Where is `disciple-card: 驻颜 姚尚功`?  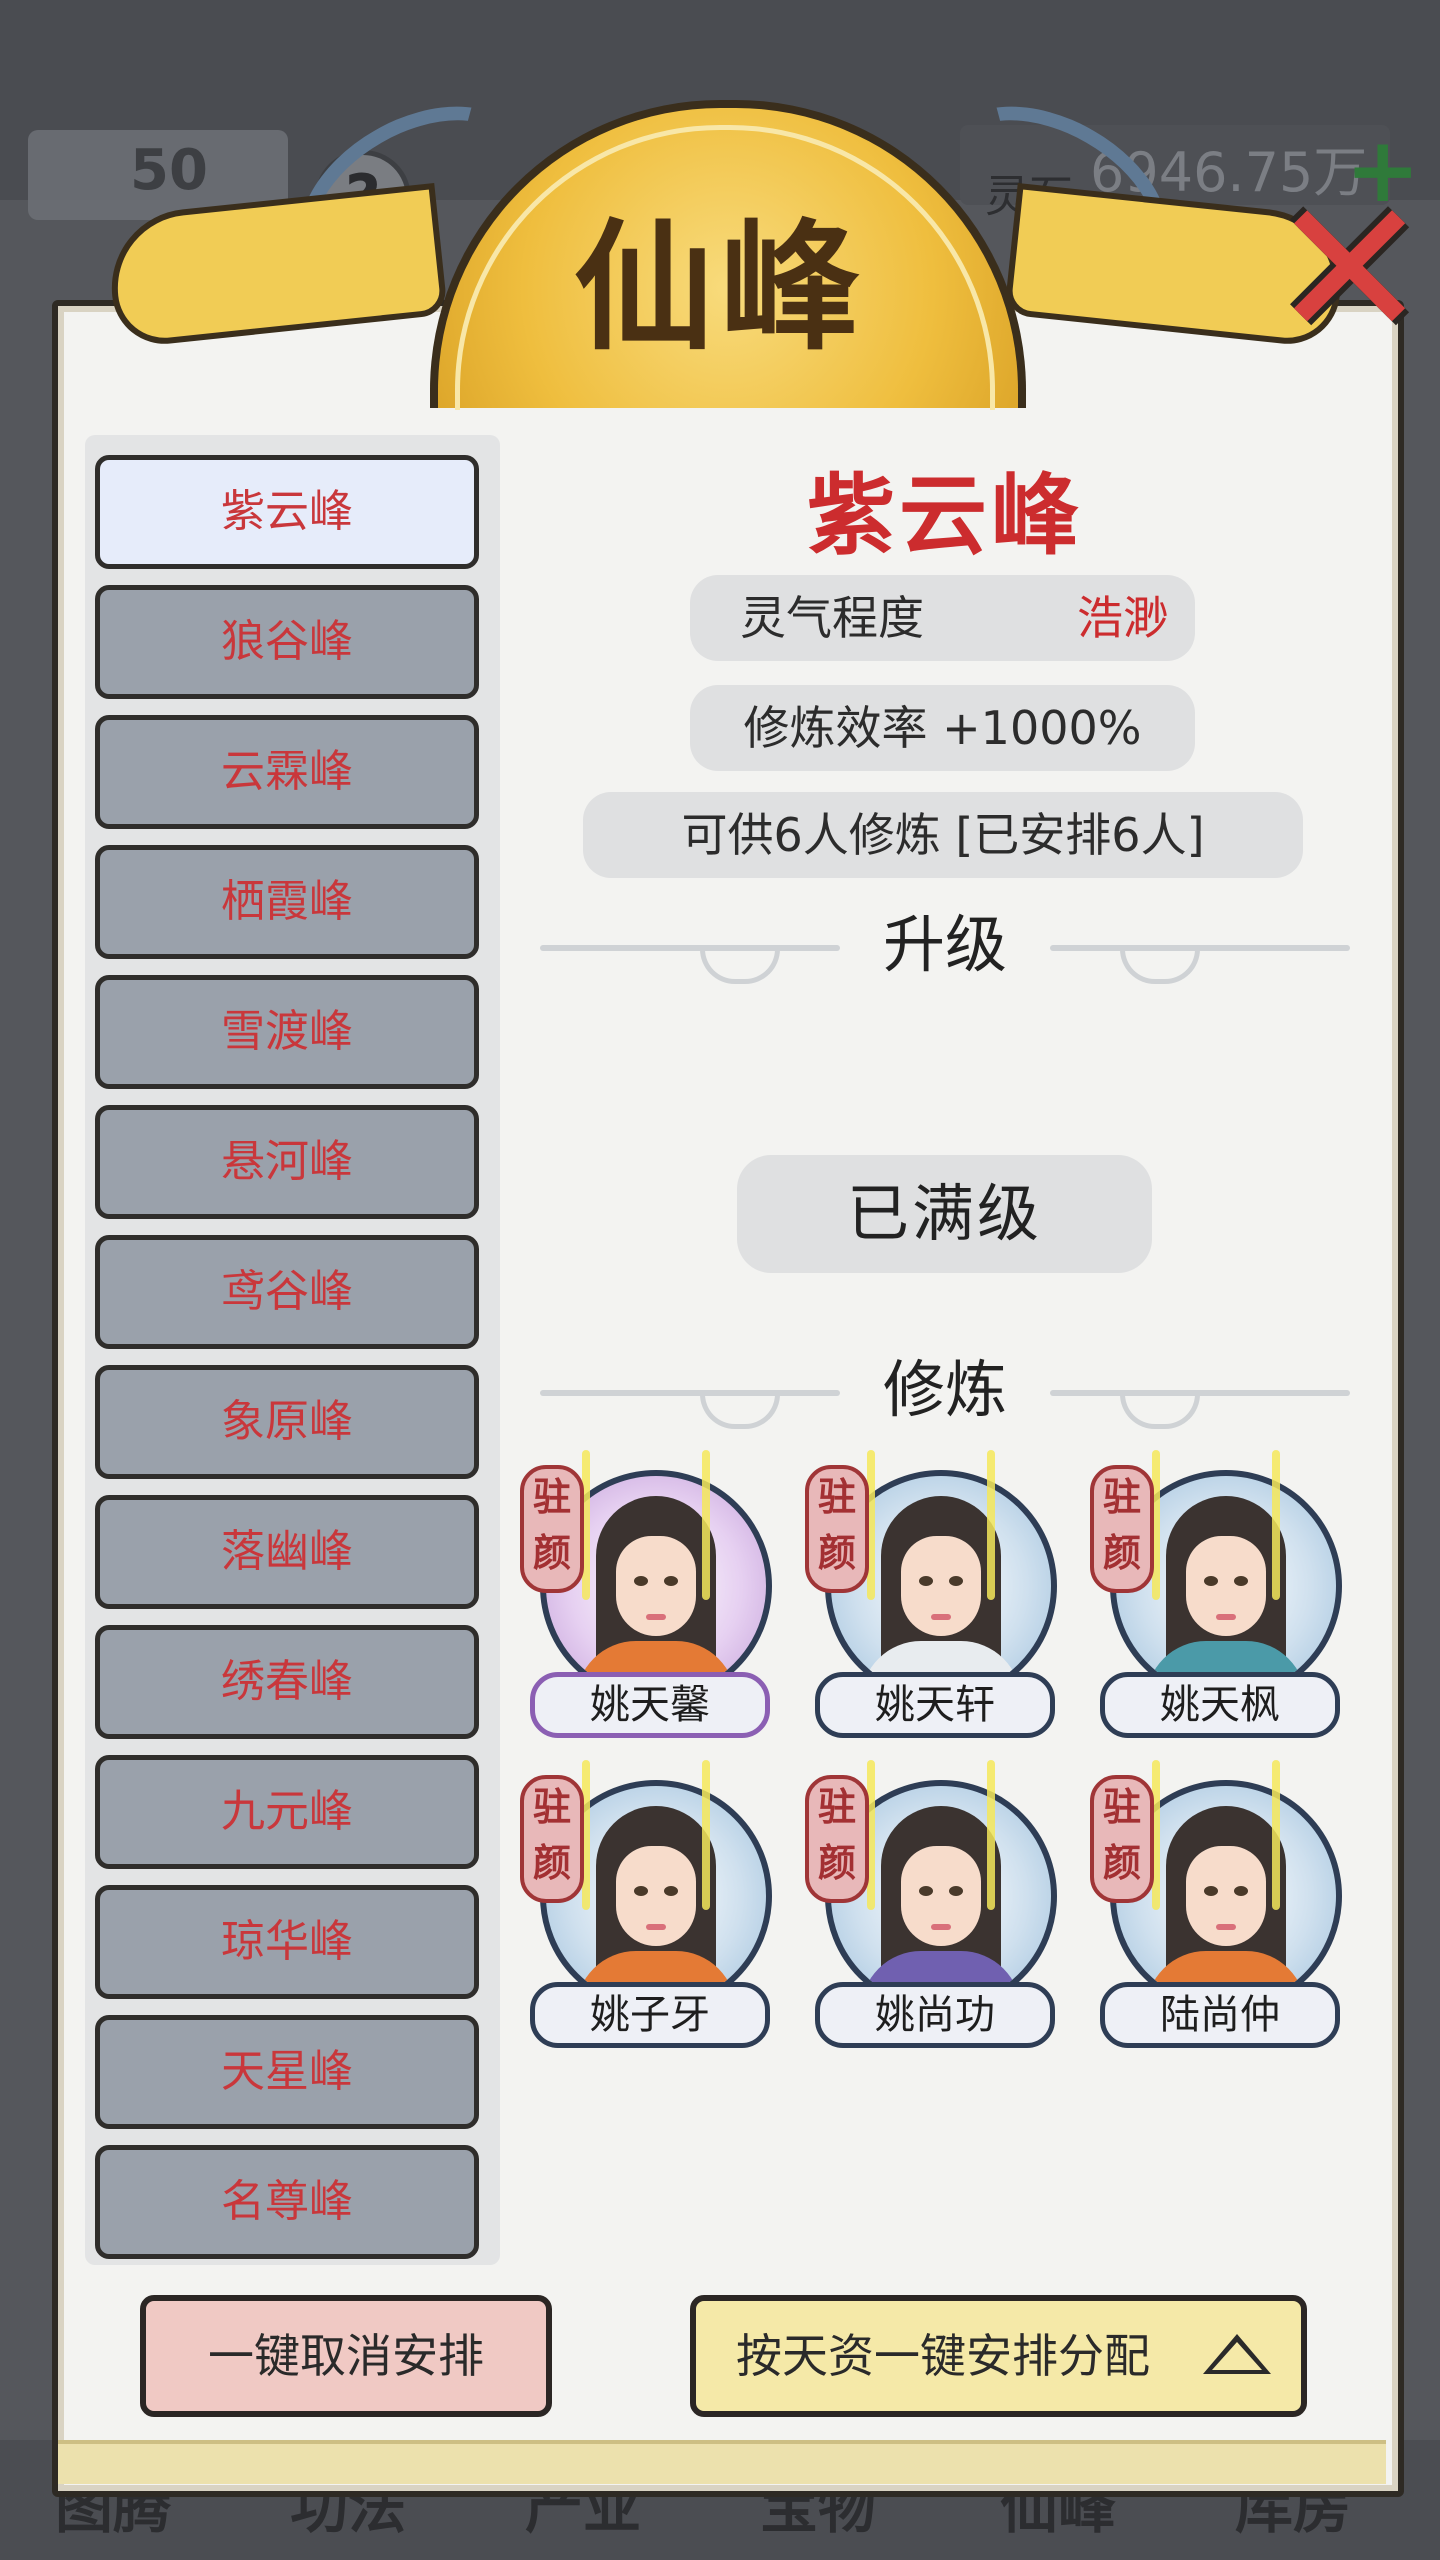 disciple-card: 驻颜 姚尚功 is located at coordinates (931, 1900).